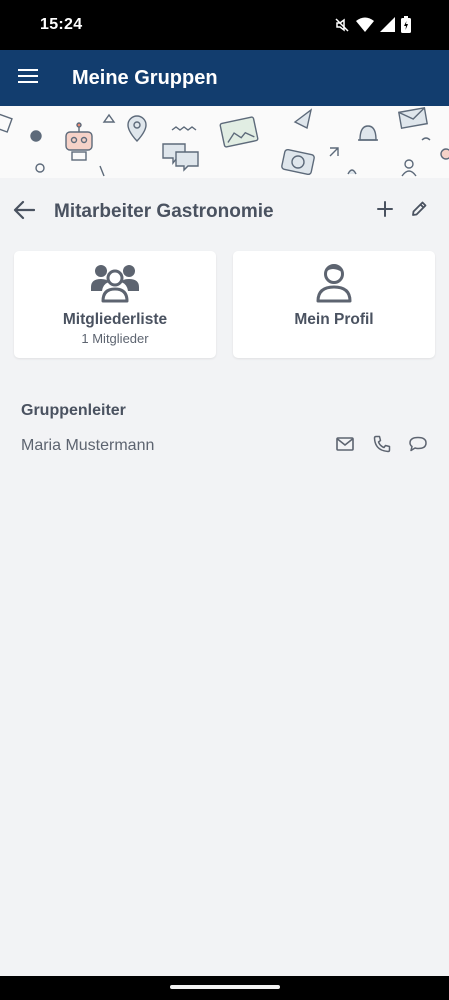  I want to click on add-button, so click(385, 211).